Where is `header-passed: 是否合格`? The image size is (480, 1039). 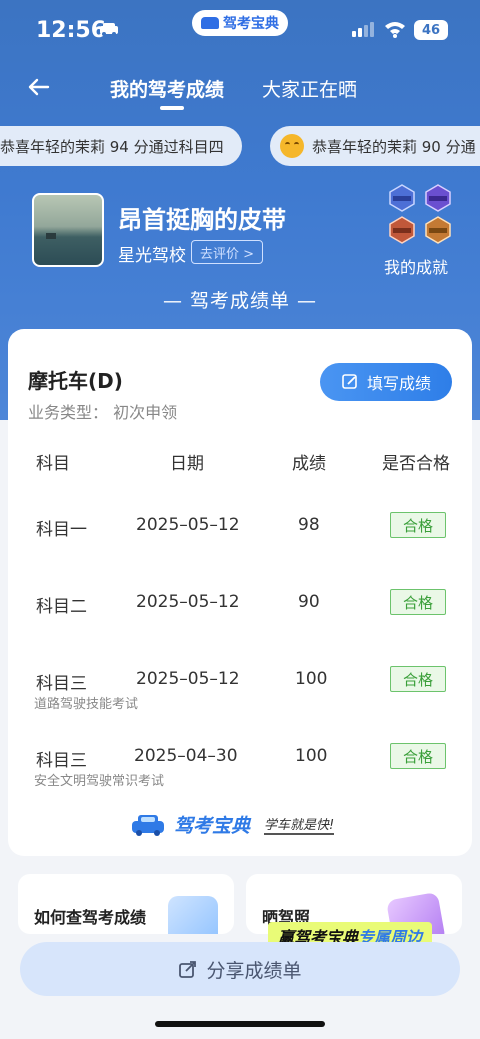 header-passed: 是否合格 is located at coordinates (416, 464).